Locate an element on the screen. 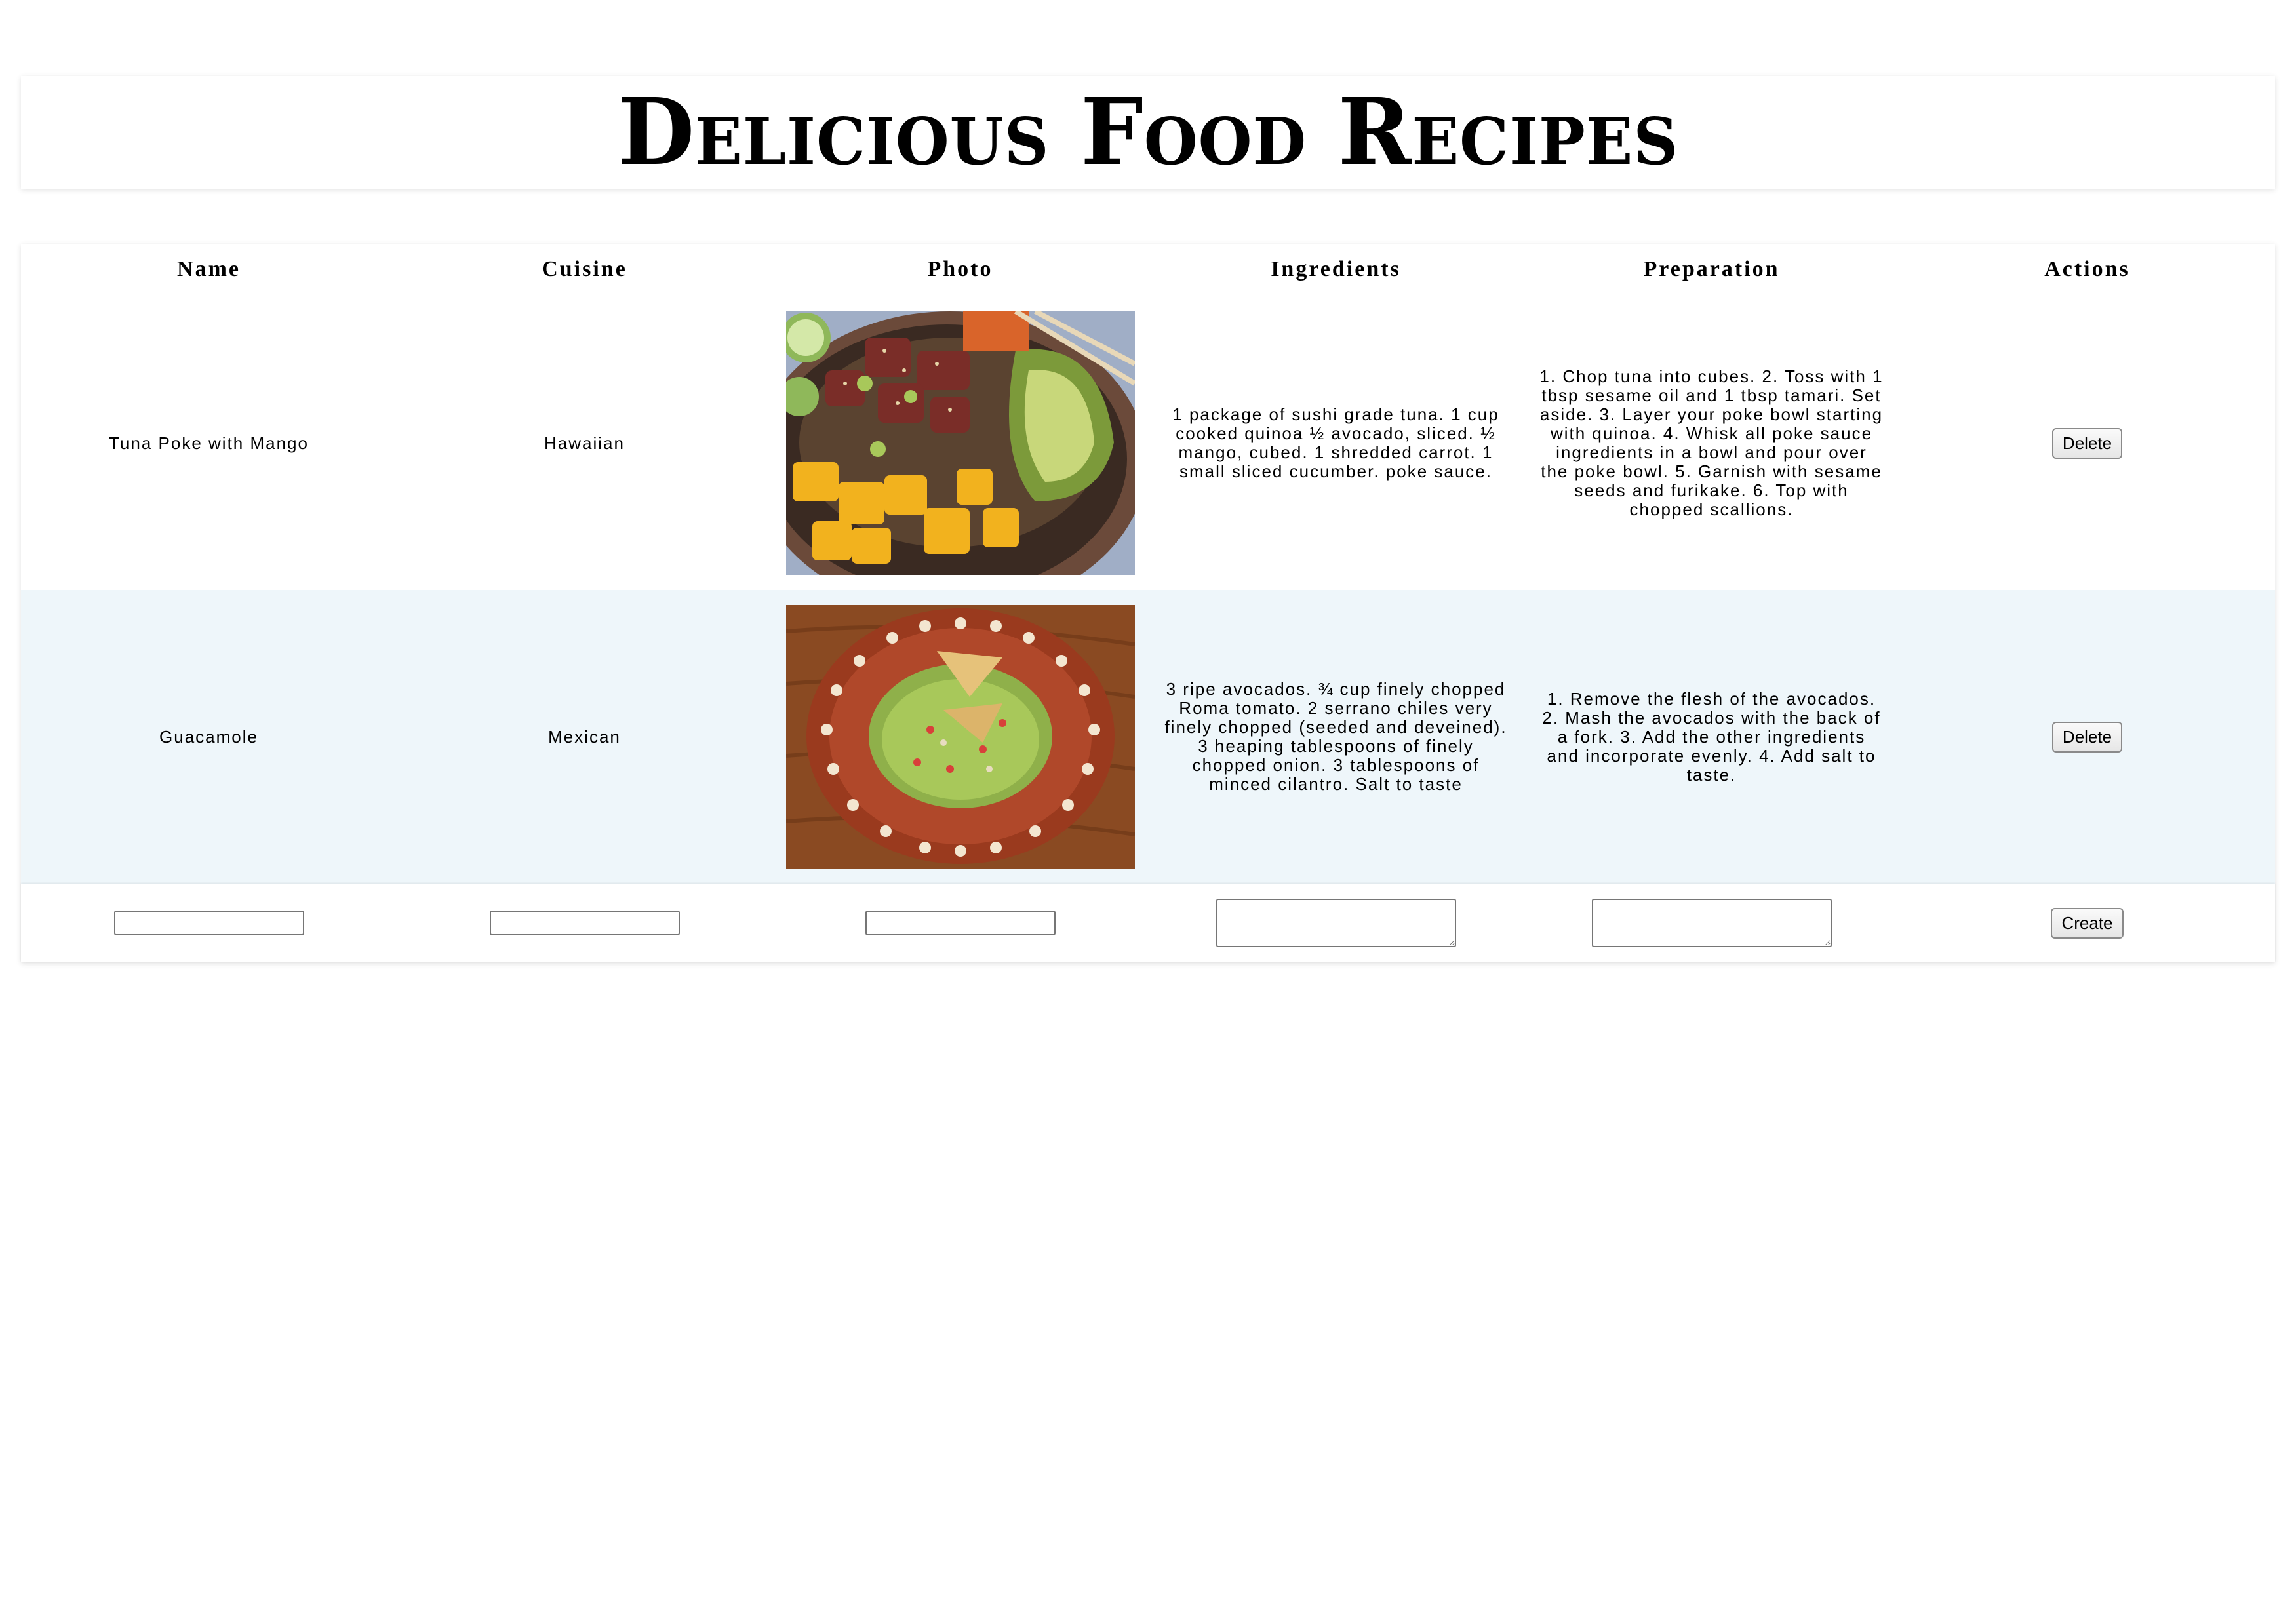  new-recipe-preparation-textarea is located at coordinates (1711, 923).